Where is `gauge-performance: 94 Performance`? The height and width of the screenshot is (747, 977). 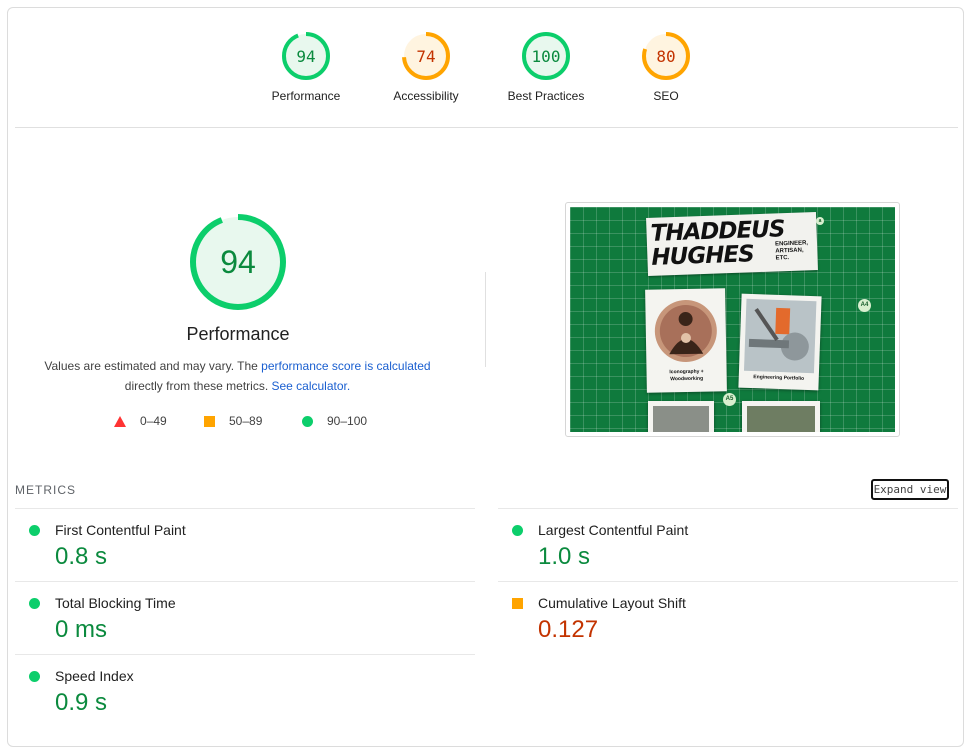
gauge-performance: 94 Performance is located at coordinates (306, 66).